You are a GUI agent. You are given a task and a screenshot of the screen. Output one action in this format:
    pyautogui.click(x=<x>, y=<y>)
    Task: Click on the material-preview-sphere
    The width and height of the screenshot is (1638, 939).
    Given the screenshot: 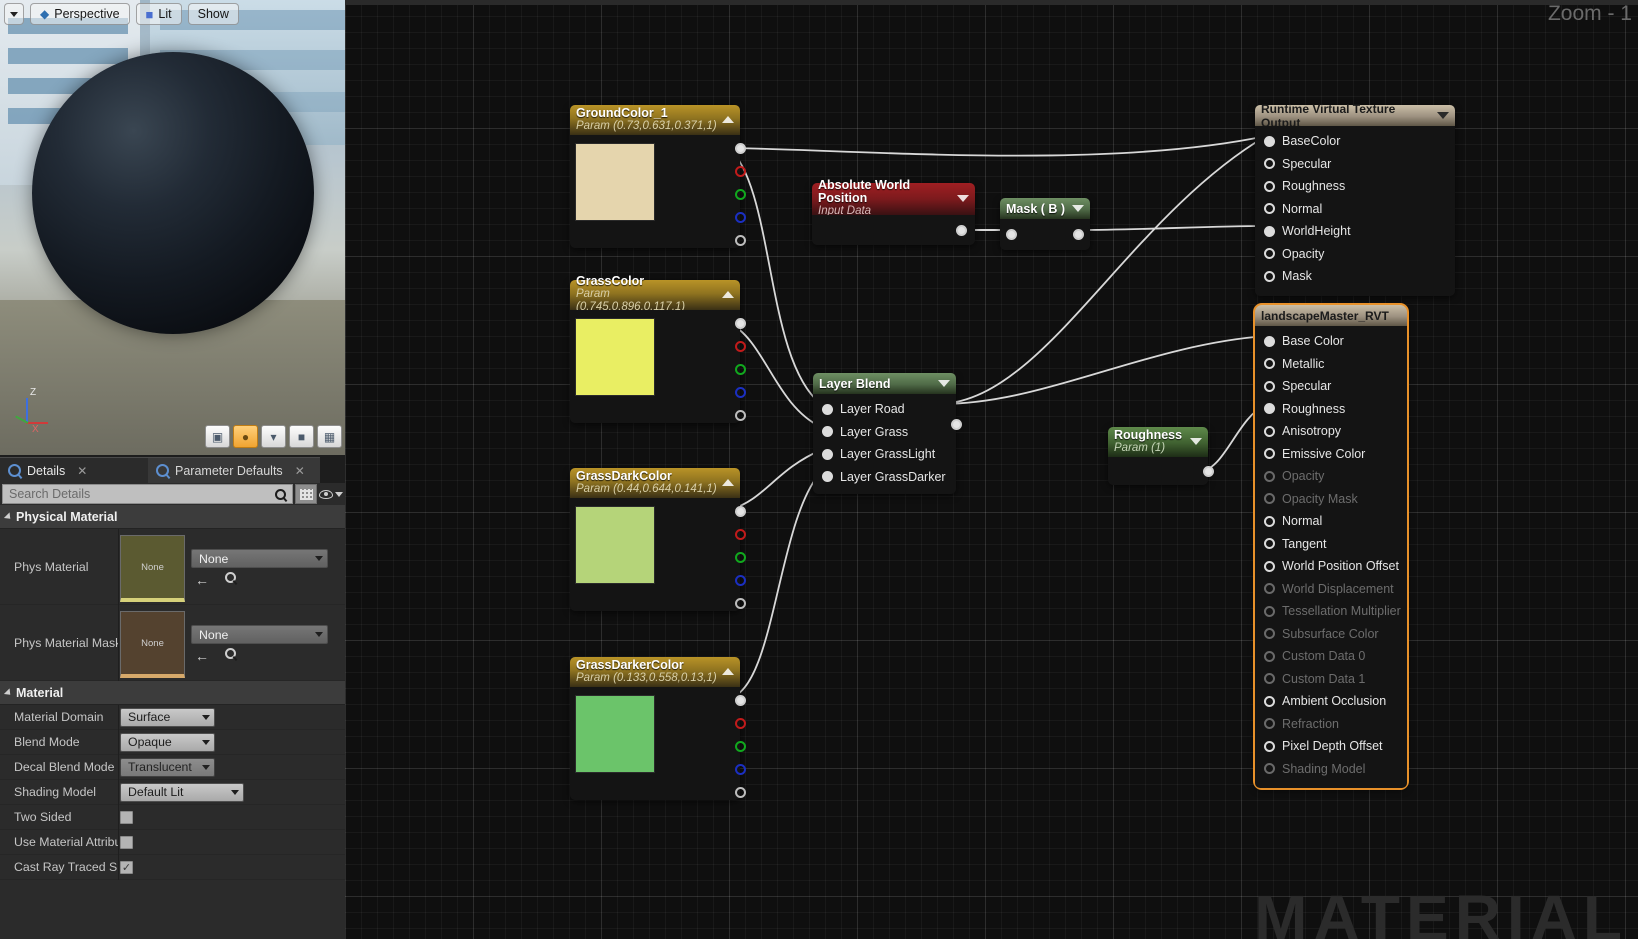 What is the action you would take?
    pyautogui.click(x=173, y=193)
    